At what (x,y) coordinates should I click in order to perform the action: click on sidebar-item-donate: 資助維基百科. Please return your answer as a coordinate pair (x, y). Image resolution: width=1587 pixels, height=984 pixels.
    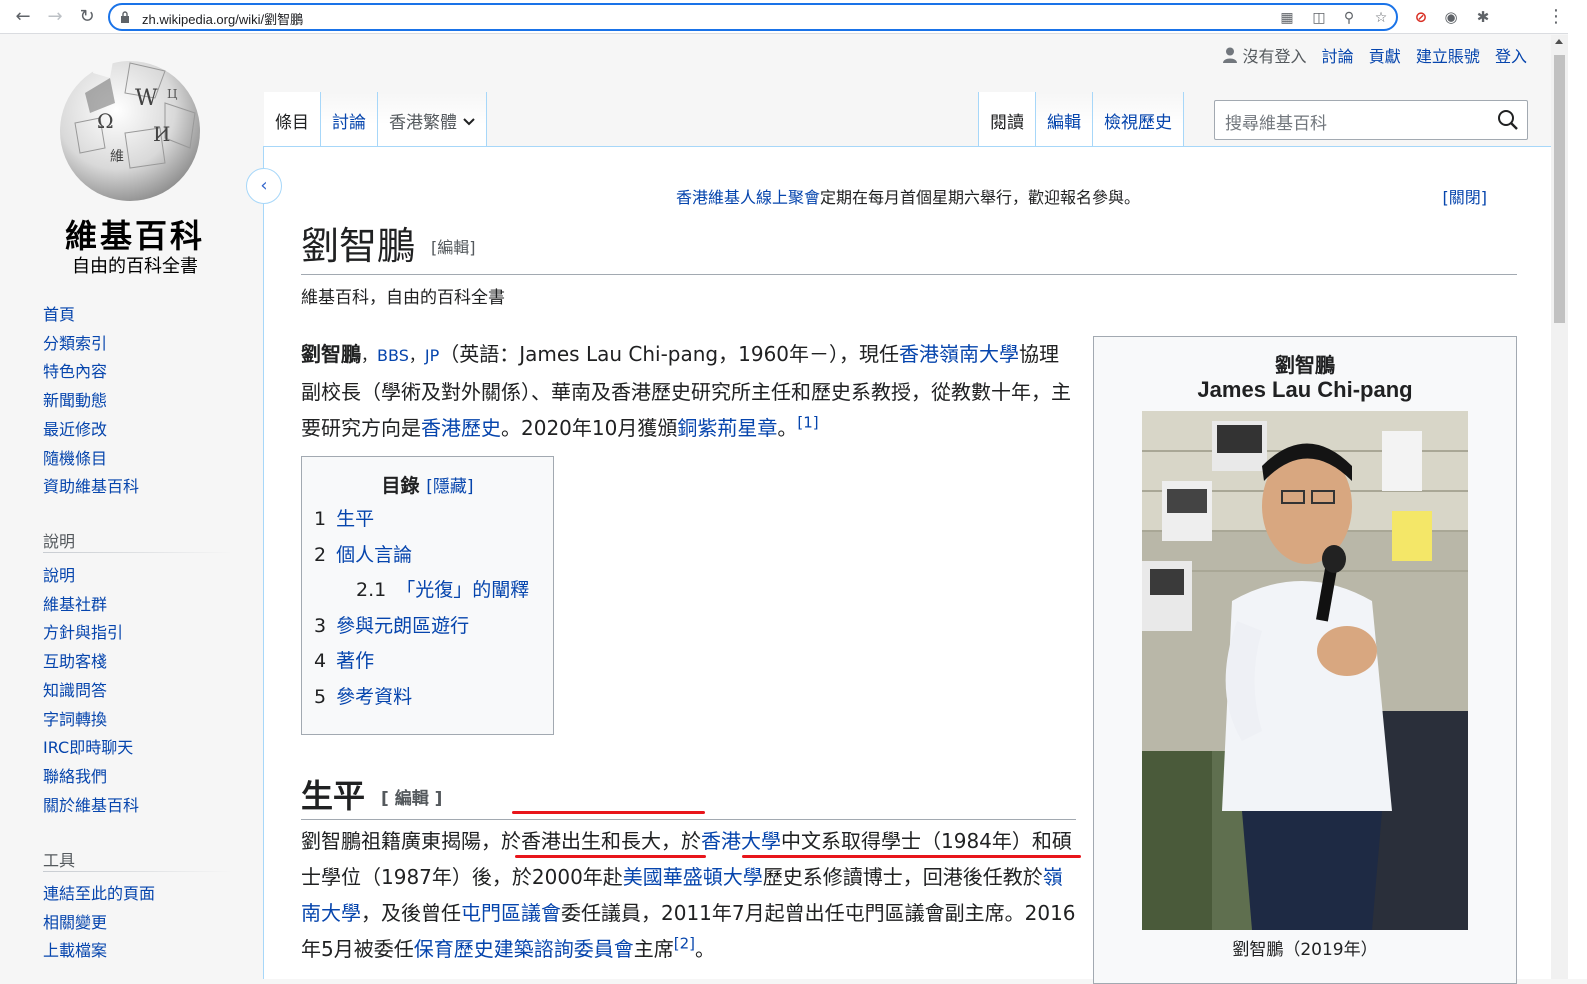
    Looking at the image, I should click on (143, 487).